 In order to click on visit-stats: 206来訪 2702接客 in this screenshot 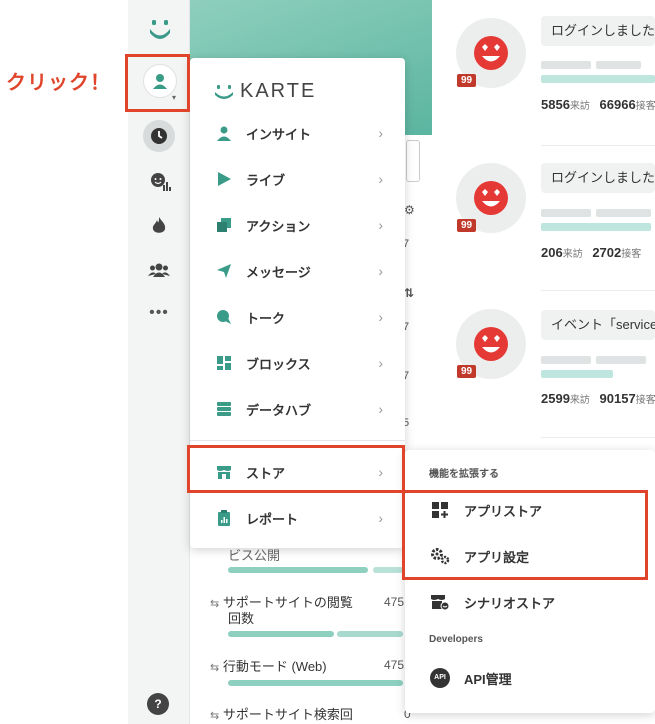, I will do `click(591, 252)`.